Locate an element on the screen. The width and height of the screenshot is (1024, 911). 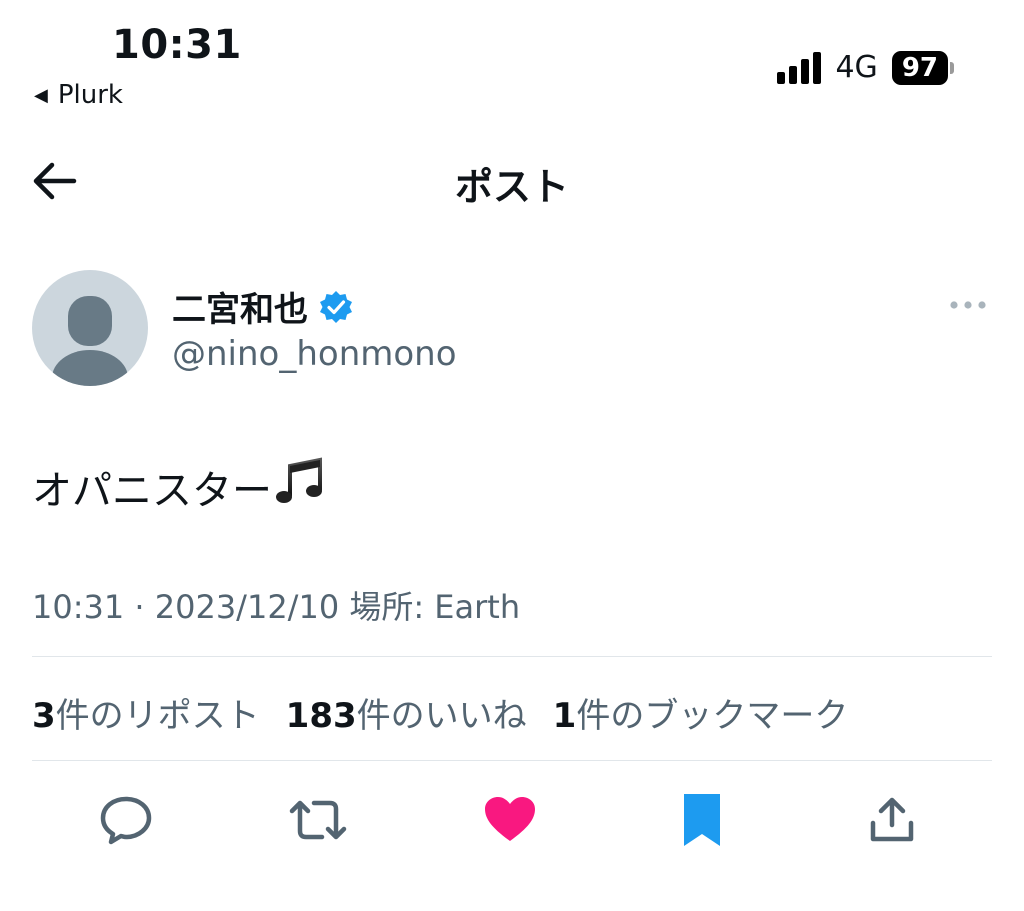
avatar is located at coordinates (90, 328).